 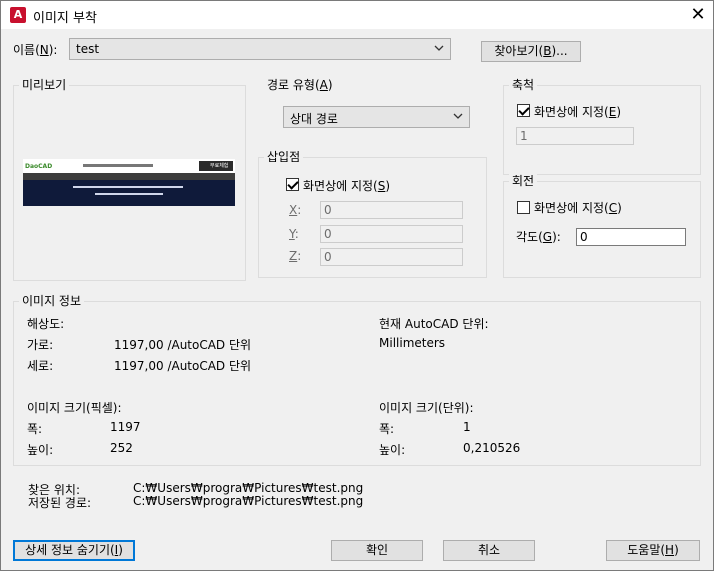 I want to click on thumb-header-button-label: 무료체험, so click(x=219, y=166).